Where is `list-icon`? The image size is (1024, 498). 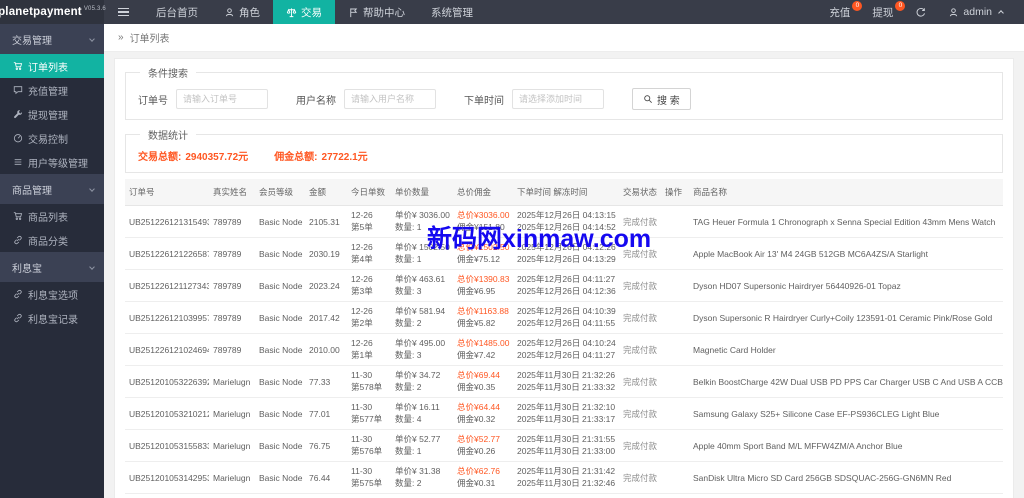
list-icon is located at coordinates (18, 162).